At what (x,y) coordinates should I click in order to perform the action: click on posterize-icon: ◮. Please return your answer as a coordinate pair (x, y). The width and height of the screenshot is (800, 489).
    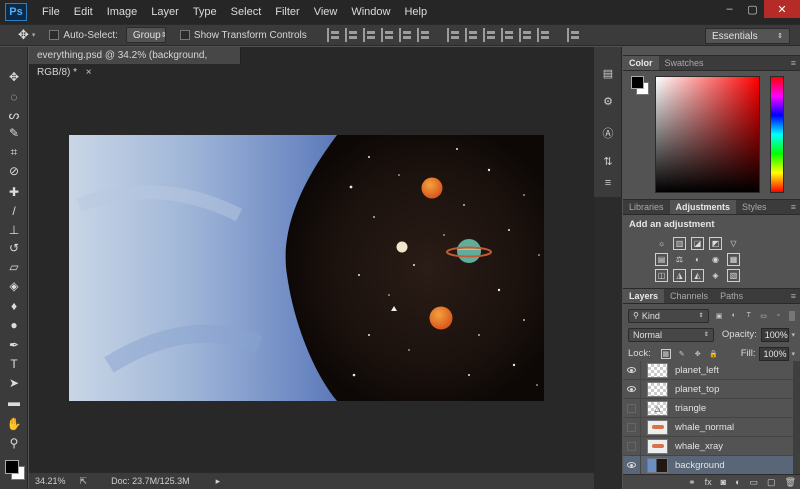
    Looking at the image, I should click on (679, 275).